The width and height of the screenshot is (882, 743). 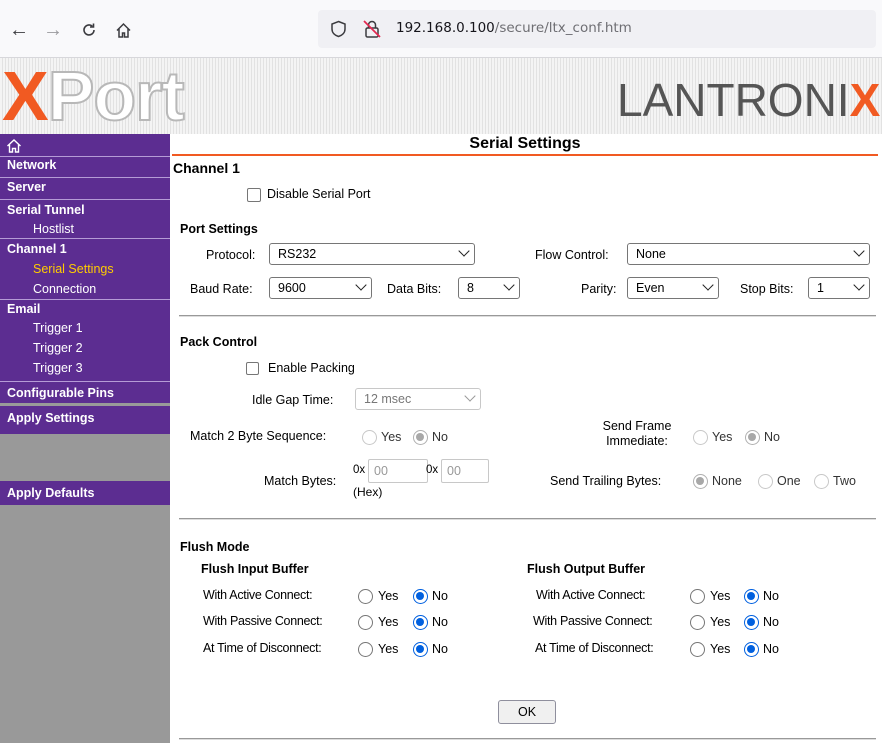 I want to click on parity-label: Parity:, so click(x=599, y=289).